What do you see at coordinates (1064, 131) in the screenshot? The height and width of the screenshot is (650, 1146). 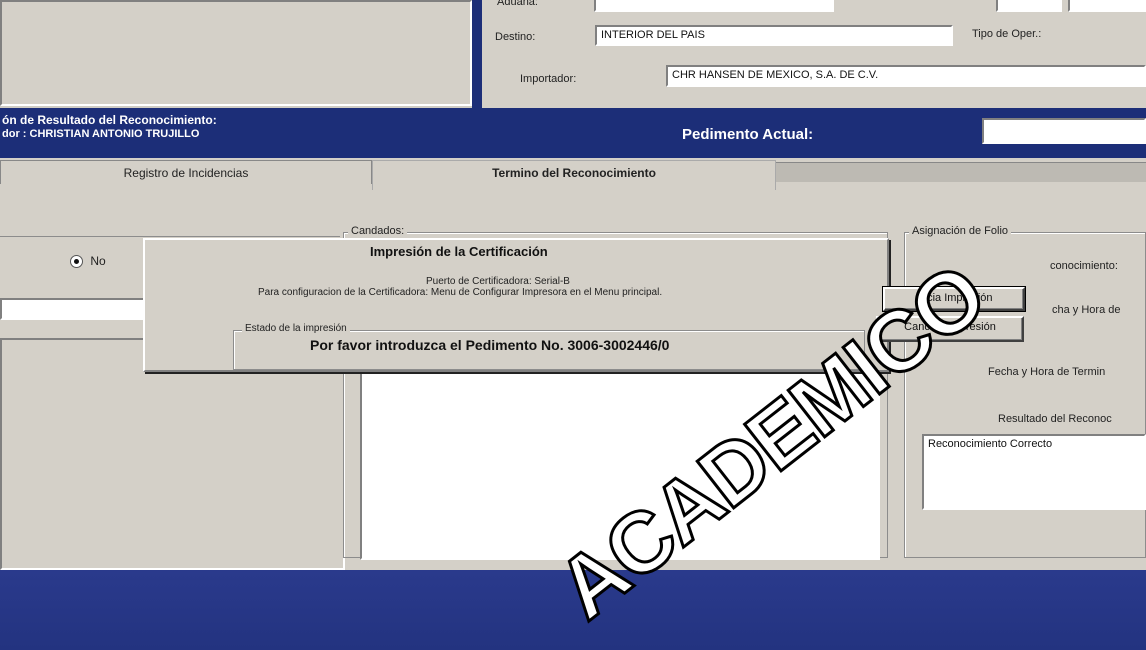 I see `pedimento-actual-field` at bounding box center [1064, 131].